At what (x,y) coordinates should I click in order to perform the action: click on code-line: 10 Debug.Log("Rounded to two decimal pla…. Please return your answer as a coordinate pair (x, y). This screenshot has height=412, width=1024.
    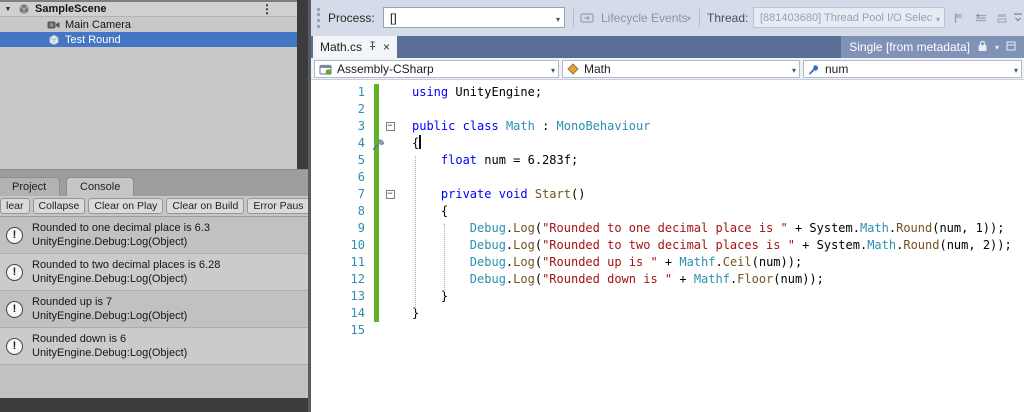
    Looking at the image, I should click on (667, 245).